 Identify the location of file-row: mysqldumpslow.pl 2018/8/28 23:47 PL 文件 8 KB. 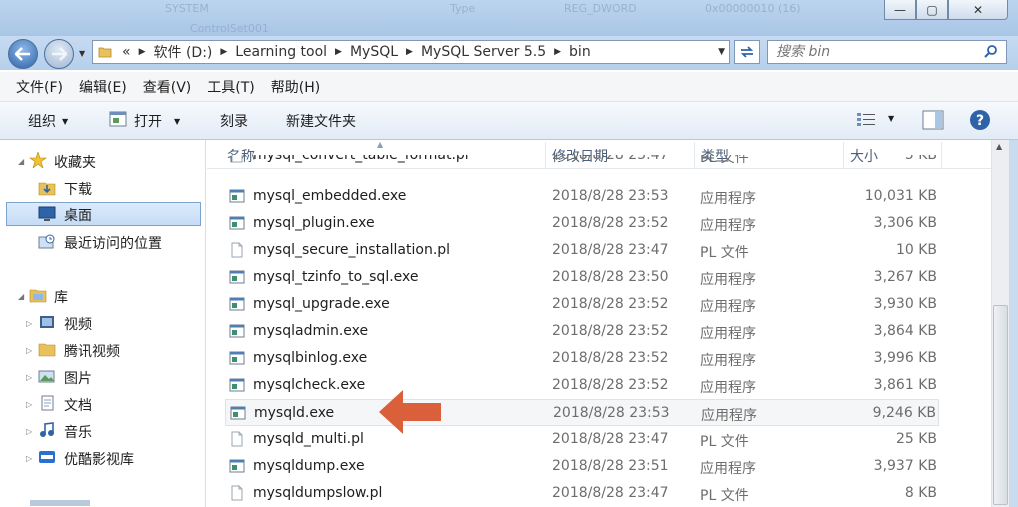
(582, 493).